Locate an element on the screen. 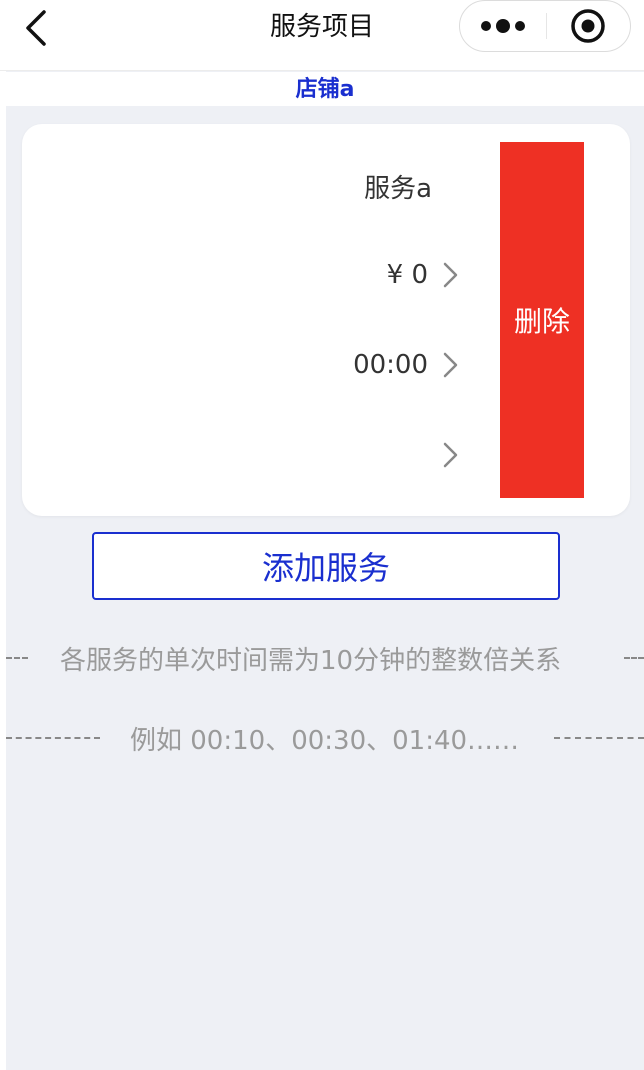  close-miniprogram-button is located at coordinates (589, 26).